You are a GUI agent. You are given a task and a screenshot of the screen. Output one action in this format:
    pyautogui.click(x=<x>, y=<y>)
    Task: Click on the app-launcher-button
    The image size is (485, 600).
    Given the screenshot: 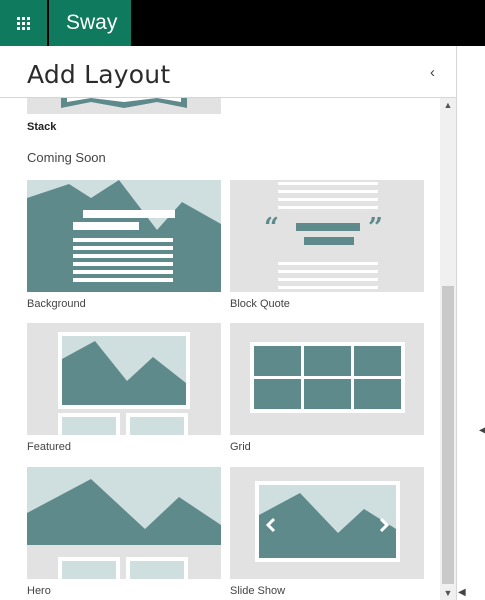 What is the action you would take?
    pyautogui.click(x=23, y=23)
    